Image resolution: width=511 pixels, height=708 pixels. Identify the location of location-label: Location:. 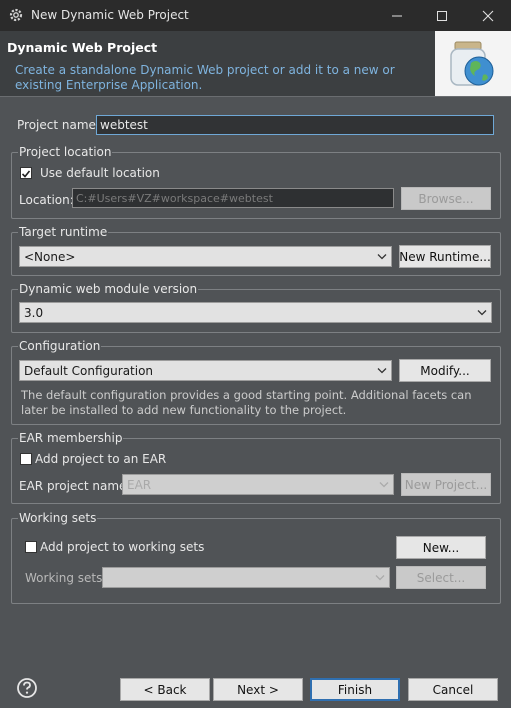
(46, 200).